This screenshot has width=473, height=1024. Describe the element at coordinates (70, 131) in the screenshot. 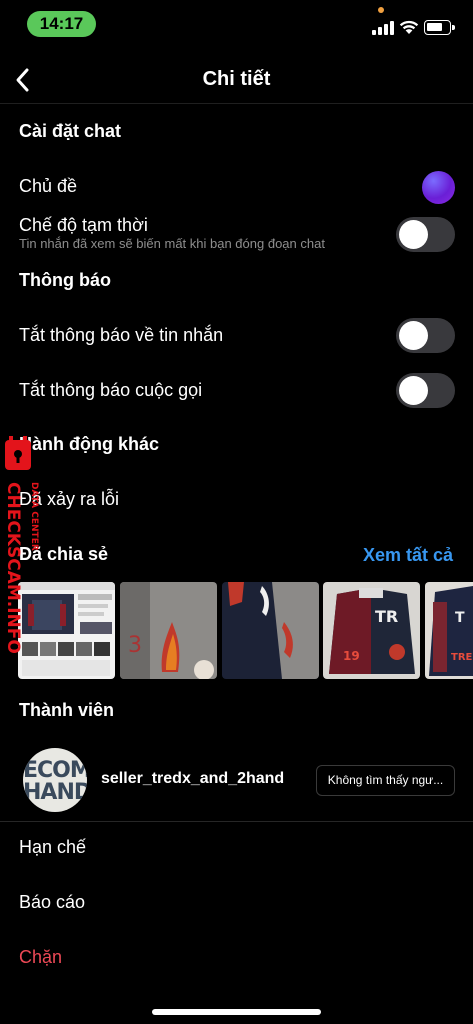

I see `section-heading-chat-settings: Cài đặt chat` at that location.